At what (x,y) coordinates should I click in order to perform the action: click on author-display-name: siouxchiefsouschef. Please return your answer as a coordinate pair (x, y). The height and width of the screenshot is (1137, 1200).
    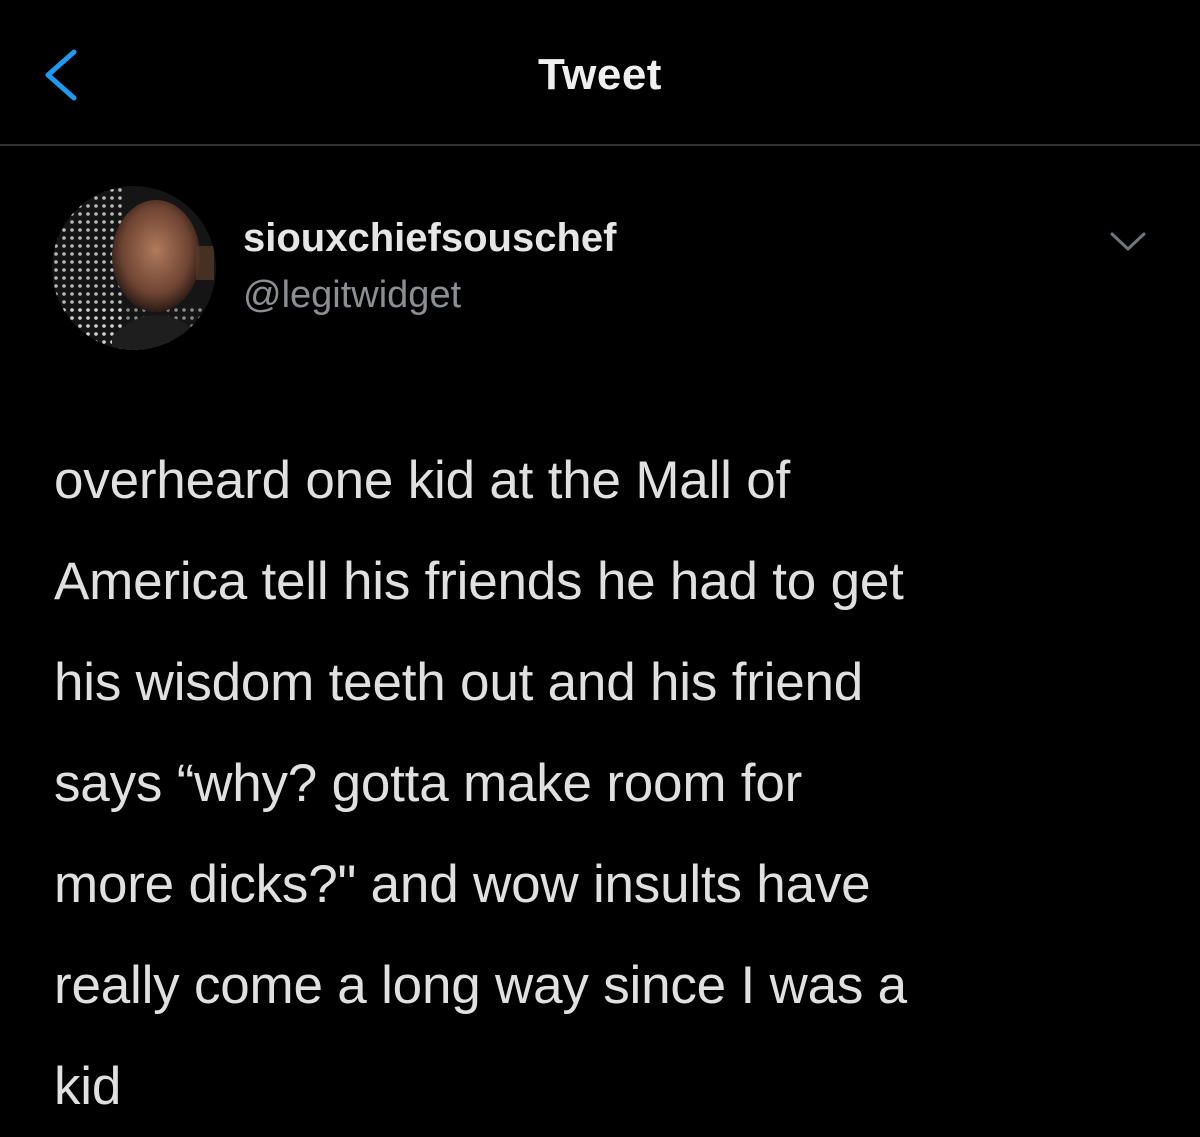
    Looking at the image, I should click on (429, 238).